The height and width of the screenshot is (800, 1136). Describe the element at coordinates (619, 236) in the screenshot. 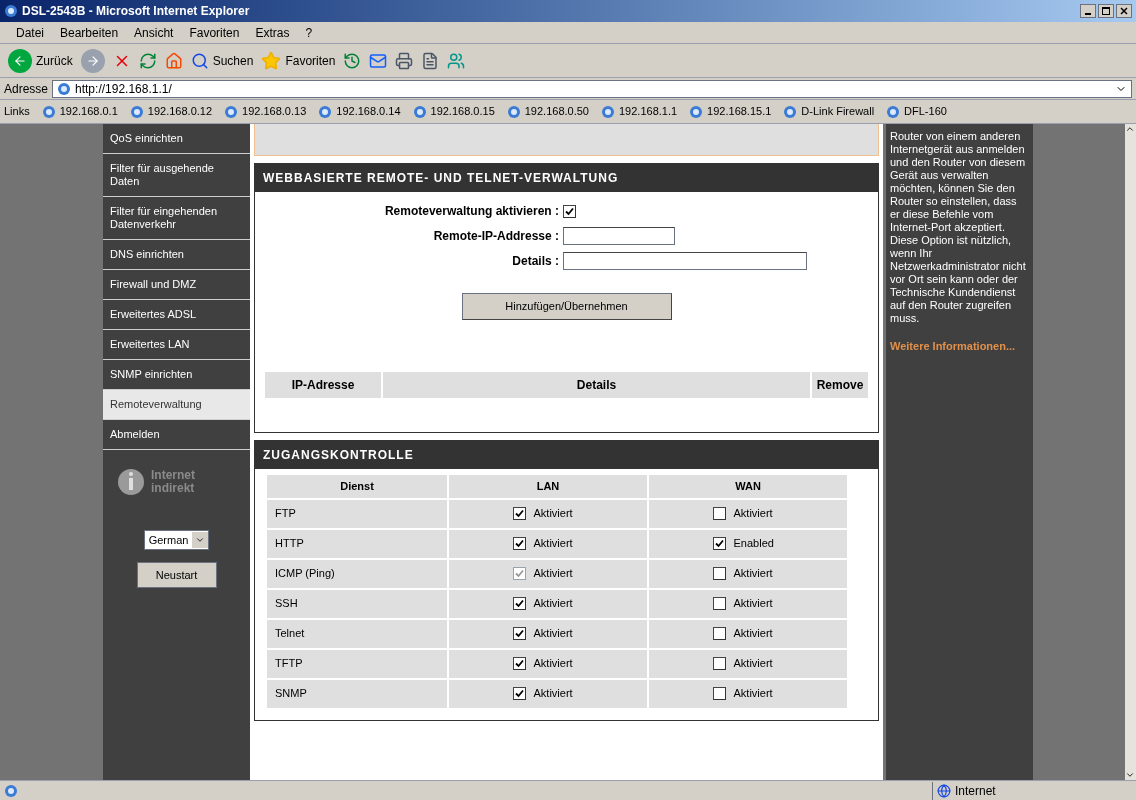

I see `ip-field` at that location.